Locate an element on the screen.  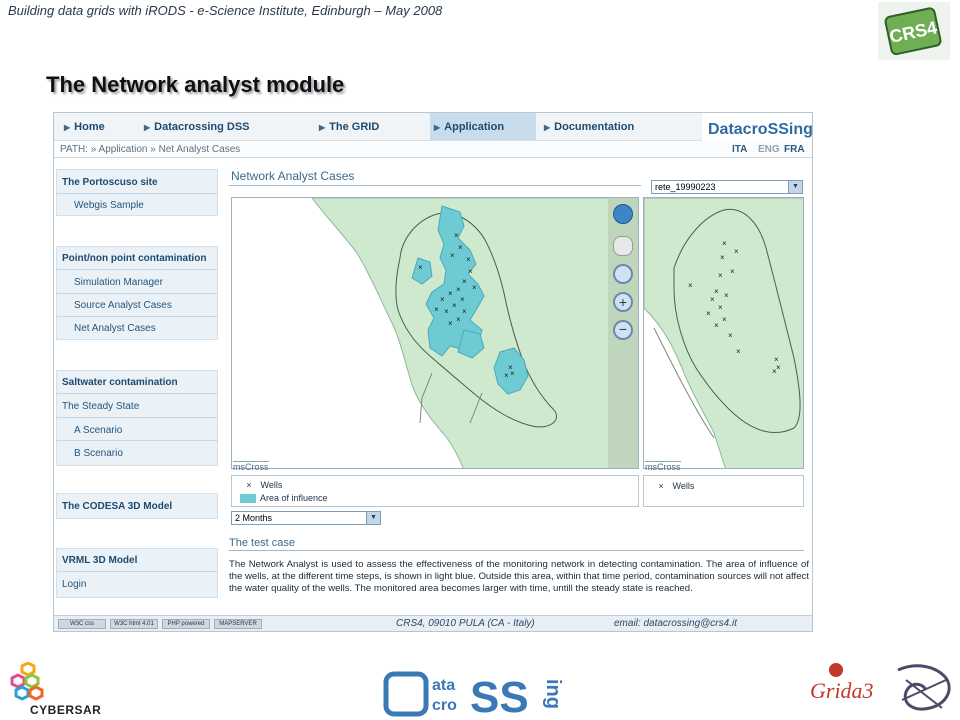
sidebar-heading: Point/non point contamination is located at coordinates (134, 258).